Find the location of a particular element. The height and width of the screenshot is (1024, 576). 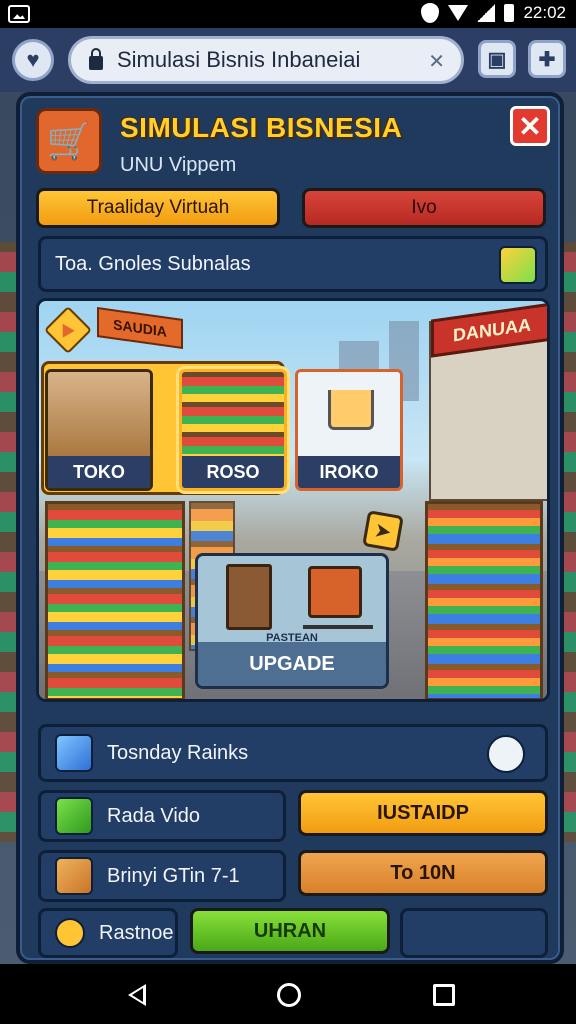

product-shelf-left is located at coordinates (115, 600).